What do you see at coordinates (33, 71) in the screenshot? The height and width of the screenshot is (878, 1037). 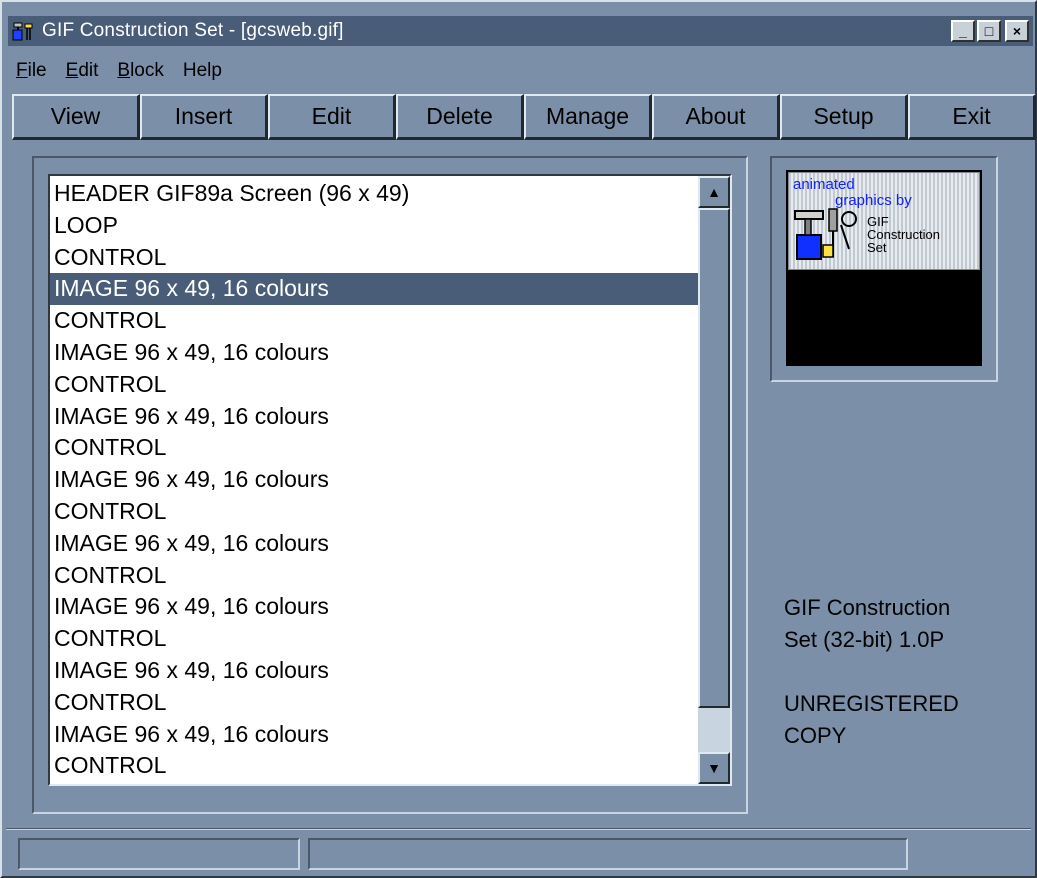 I see `menu-file: File` at bounding box center [33, 71].